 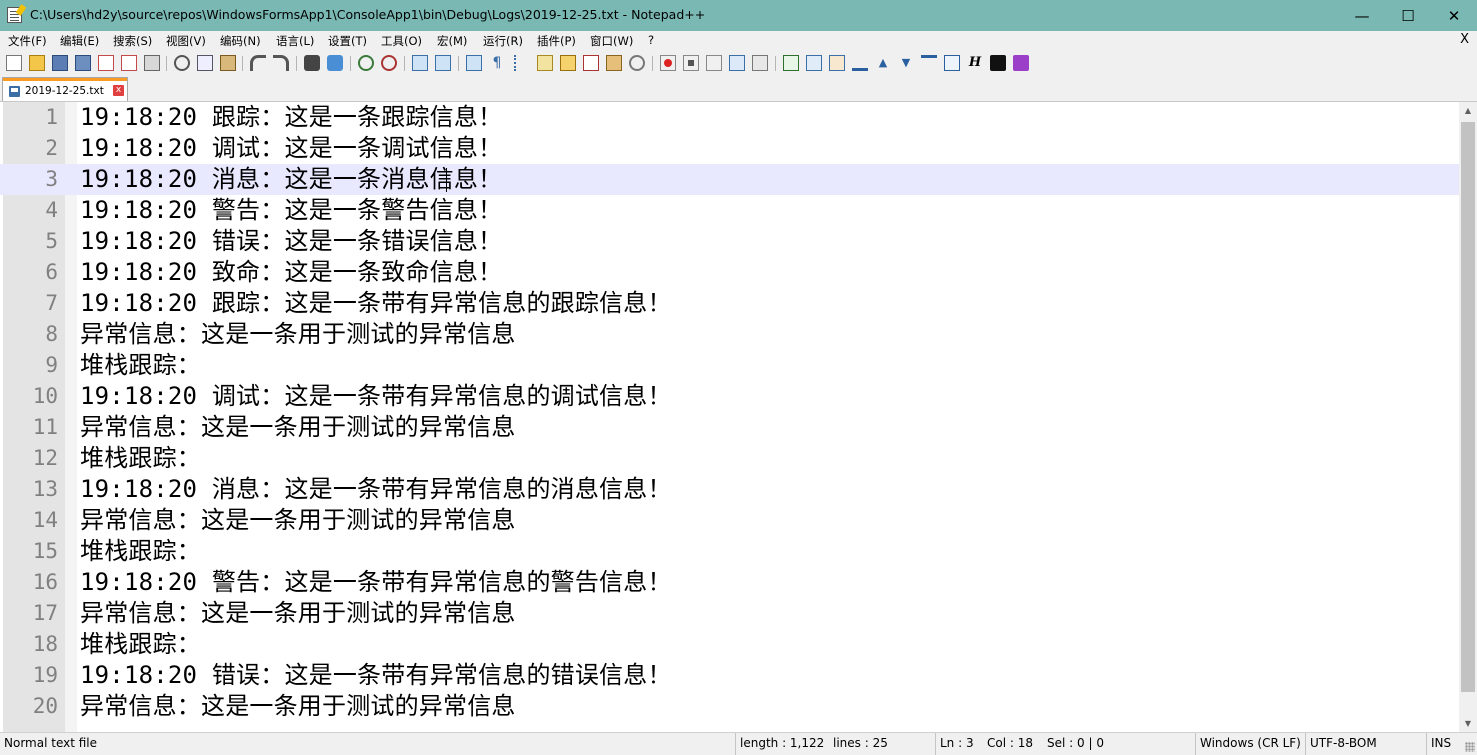 What do you see at coordinates (376, 396) in the screenshot?
I see `line-text: 19:18:20 调试：这是一条带有异常信息的调试信息！` at bounding box center [376, 396].